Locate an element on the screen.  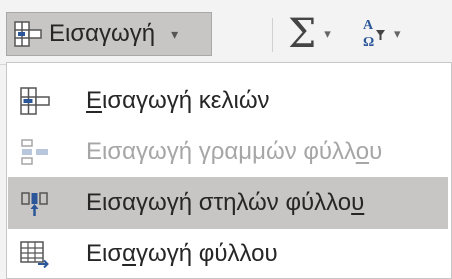
svg-text: A is located at coordinates (368, 25).